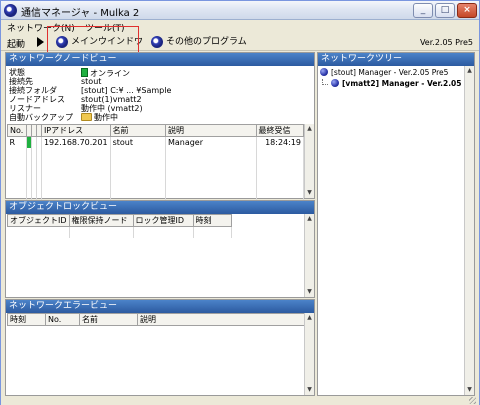 The width and height of the screenshot is (480, 405). I want to click on window-title: 通信マネージャ - Mulka 2, so click(80, 13).